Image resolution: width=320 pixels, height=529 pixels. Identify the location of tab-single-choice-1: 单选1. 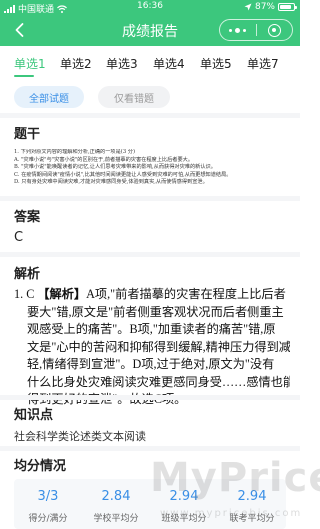
(30, 63).